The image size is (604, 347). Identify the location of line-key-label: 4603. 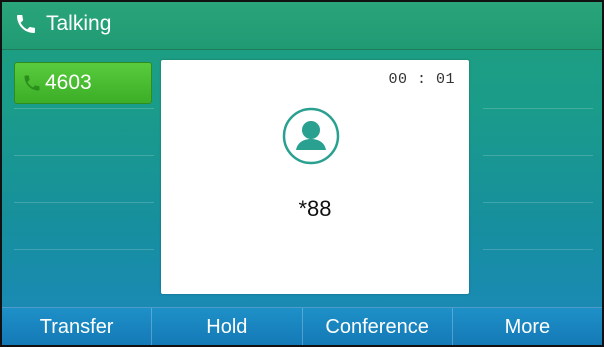
(68, 82).